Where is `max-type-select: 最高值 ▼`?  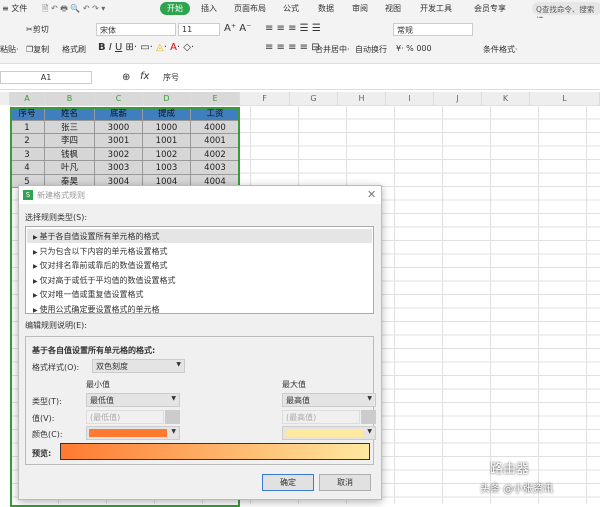 max-type-select: 最高值 ▼ is located at coordinates (329, 400).